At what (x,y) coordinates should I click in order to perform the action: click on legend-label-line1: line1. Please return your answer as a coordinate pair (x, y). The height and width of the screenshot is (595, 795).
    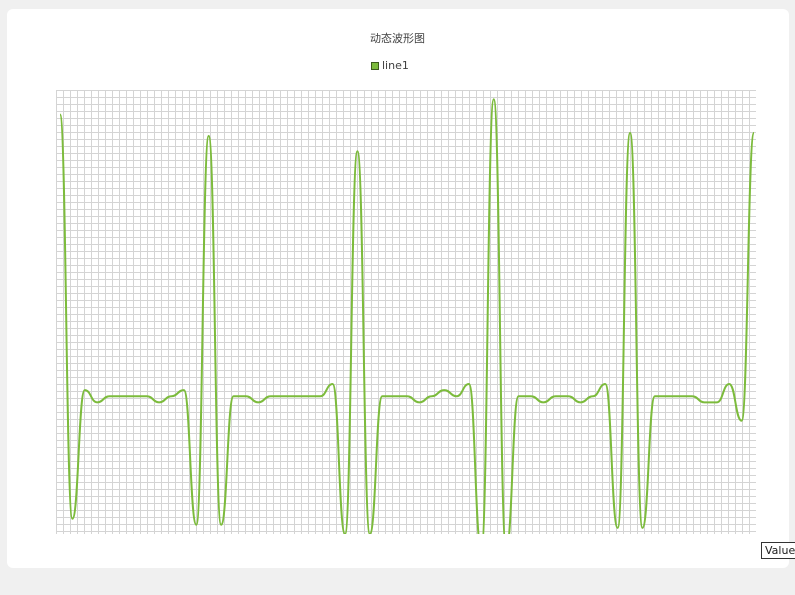
    Looking at the image, I should click on (395, 65).